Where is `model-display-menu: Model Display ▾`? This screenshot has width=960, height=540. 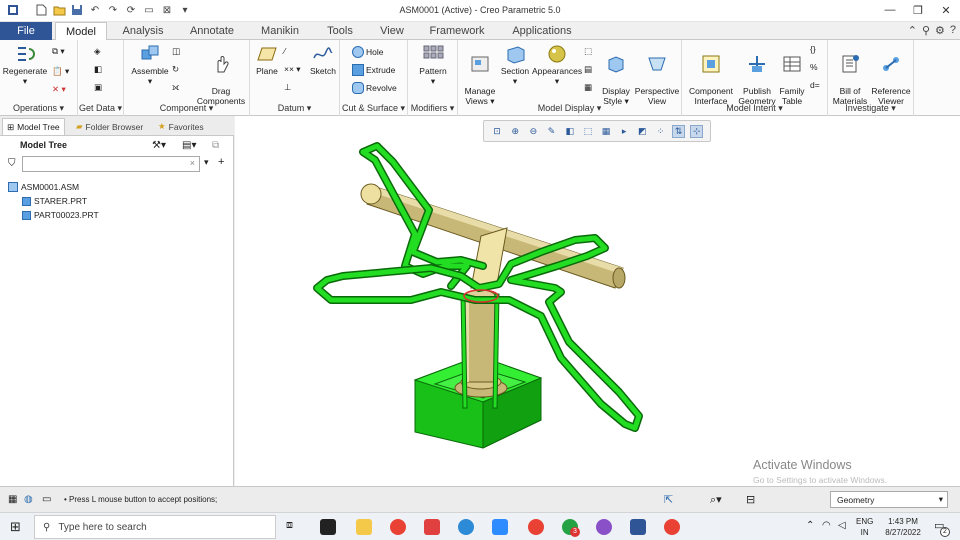 model-display-menu: Model Display ▾ is located at coordinates (569, 108).